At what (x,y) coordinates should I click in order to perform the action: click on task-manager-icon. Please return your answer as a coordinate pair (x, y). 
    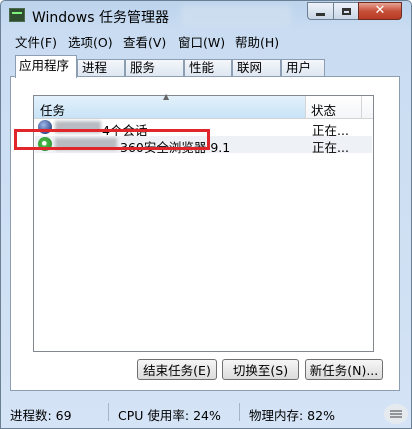
    Looking at the image, I should click on (17, 15).